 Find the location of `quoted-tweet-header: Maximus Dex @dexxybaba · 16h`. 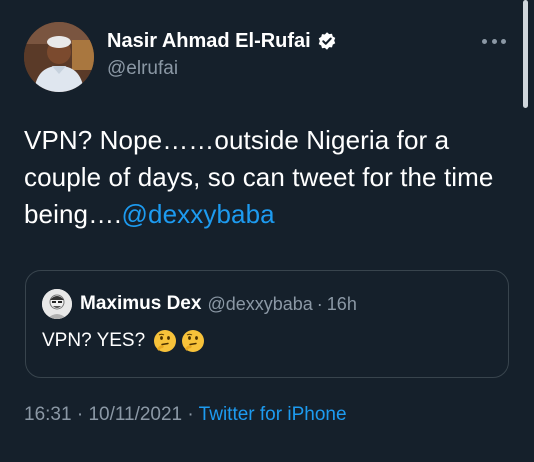

quoted-tweet-header: Maximus Dex @dexxybaba · 16h is located at coordinates (199, 304).